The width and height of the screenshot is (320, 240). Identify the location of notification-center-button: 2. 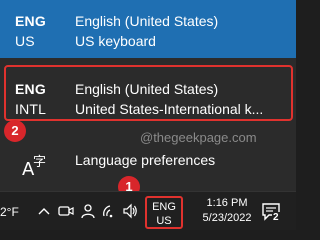
(272, 212).